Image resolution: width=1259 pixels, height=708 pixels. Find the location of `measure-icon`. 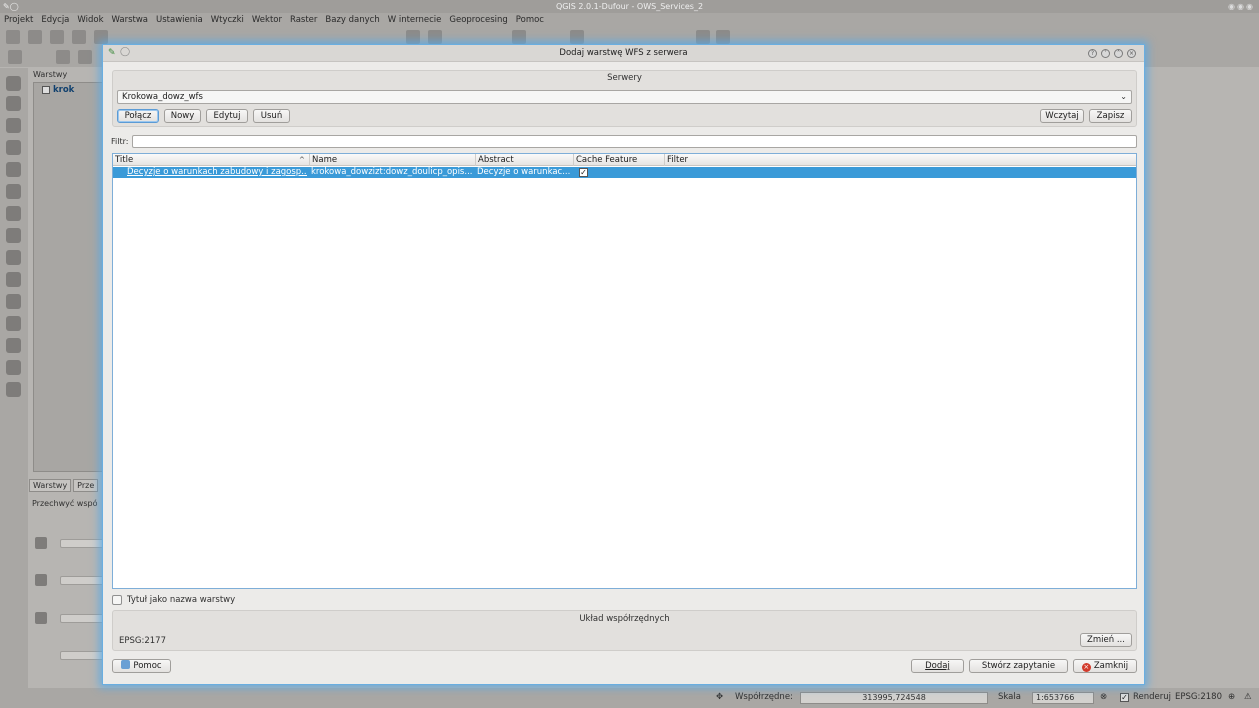

measure-icon is located at coordinates (519, 37).